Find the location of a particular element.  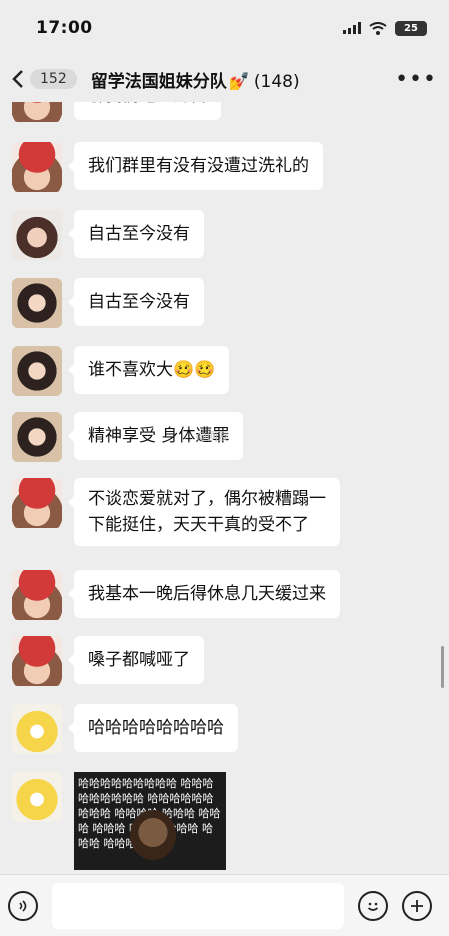

message-text: 谁不喜欢大 is located at coordinates (130, 370).